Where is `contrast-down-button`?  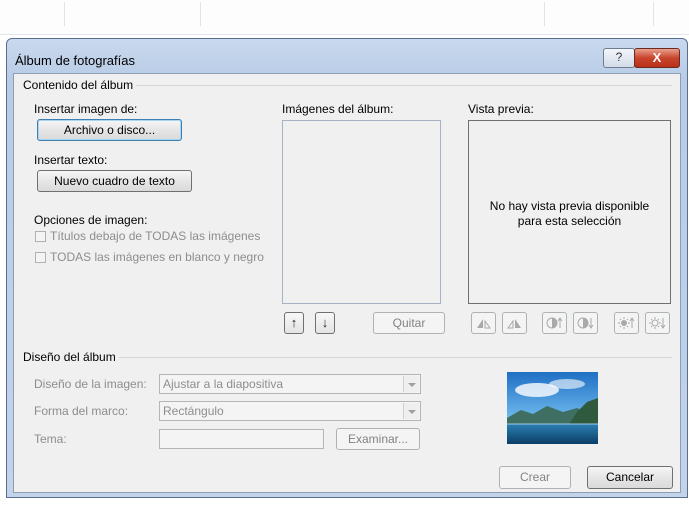
contrast-down-button is located at coordinates (585, 323).